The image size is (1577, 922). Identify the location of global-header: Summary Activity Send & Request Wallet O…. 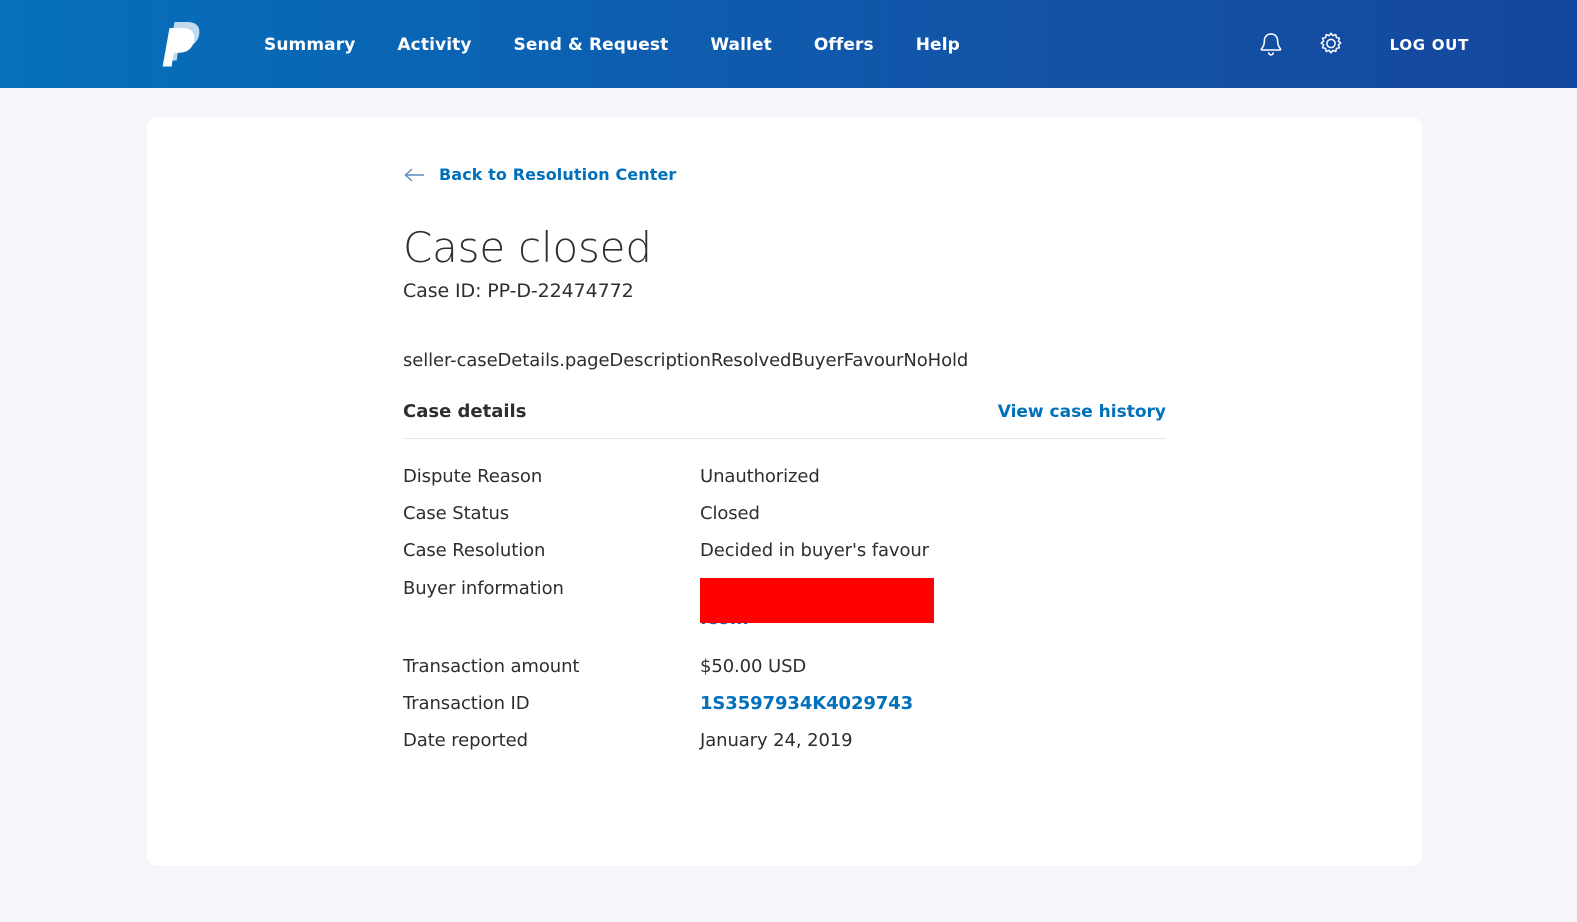
(788, 44).